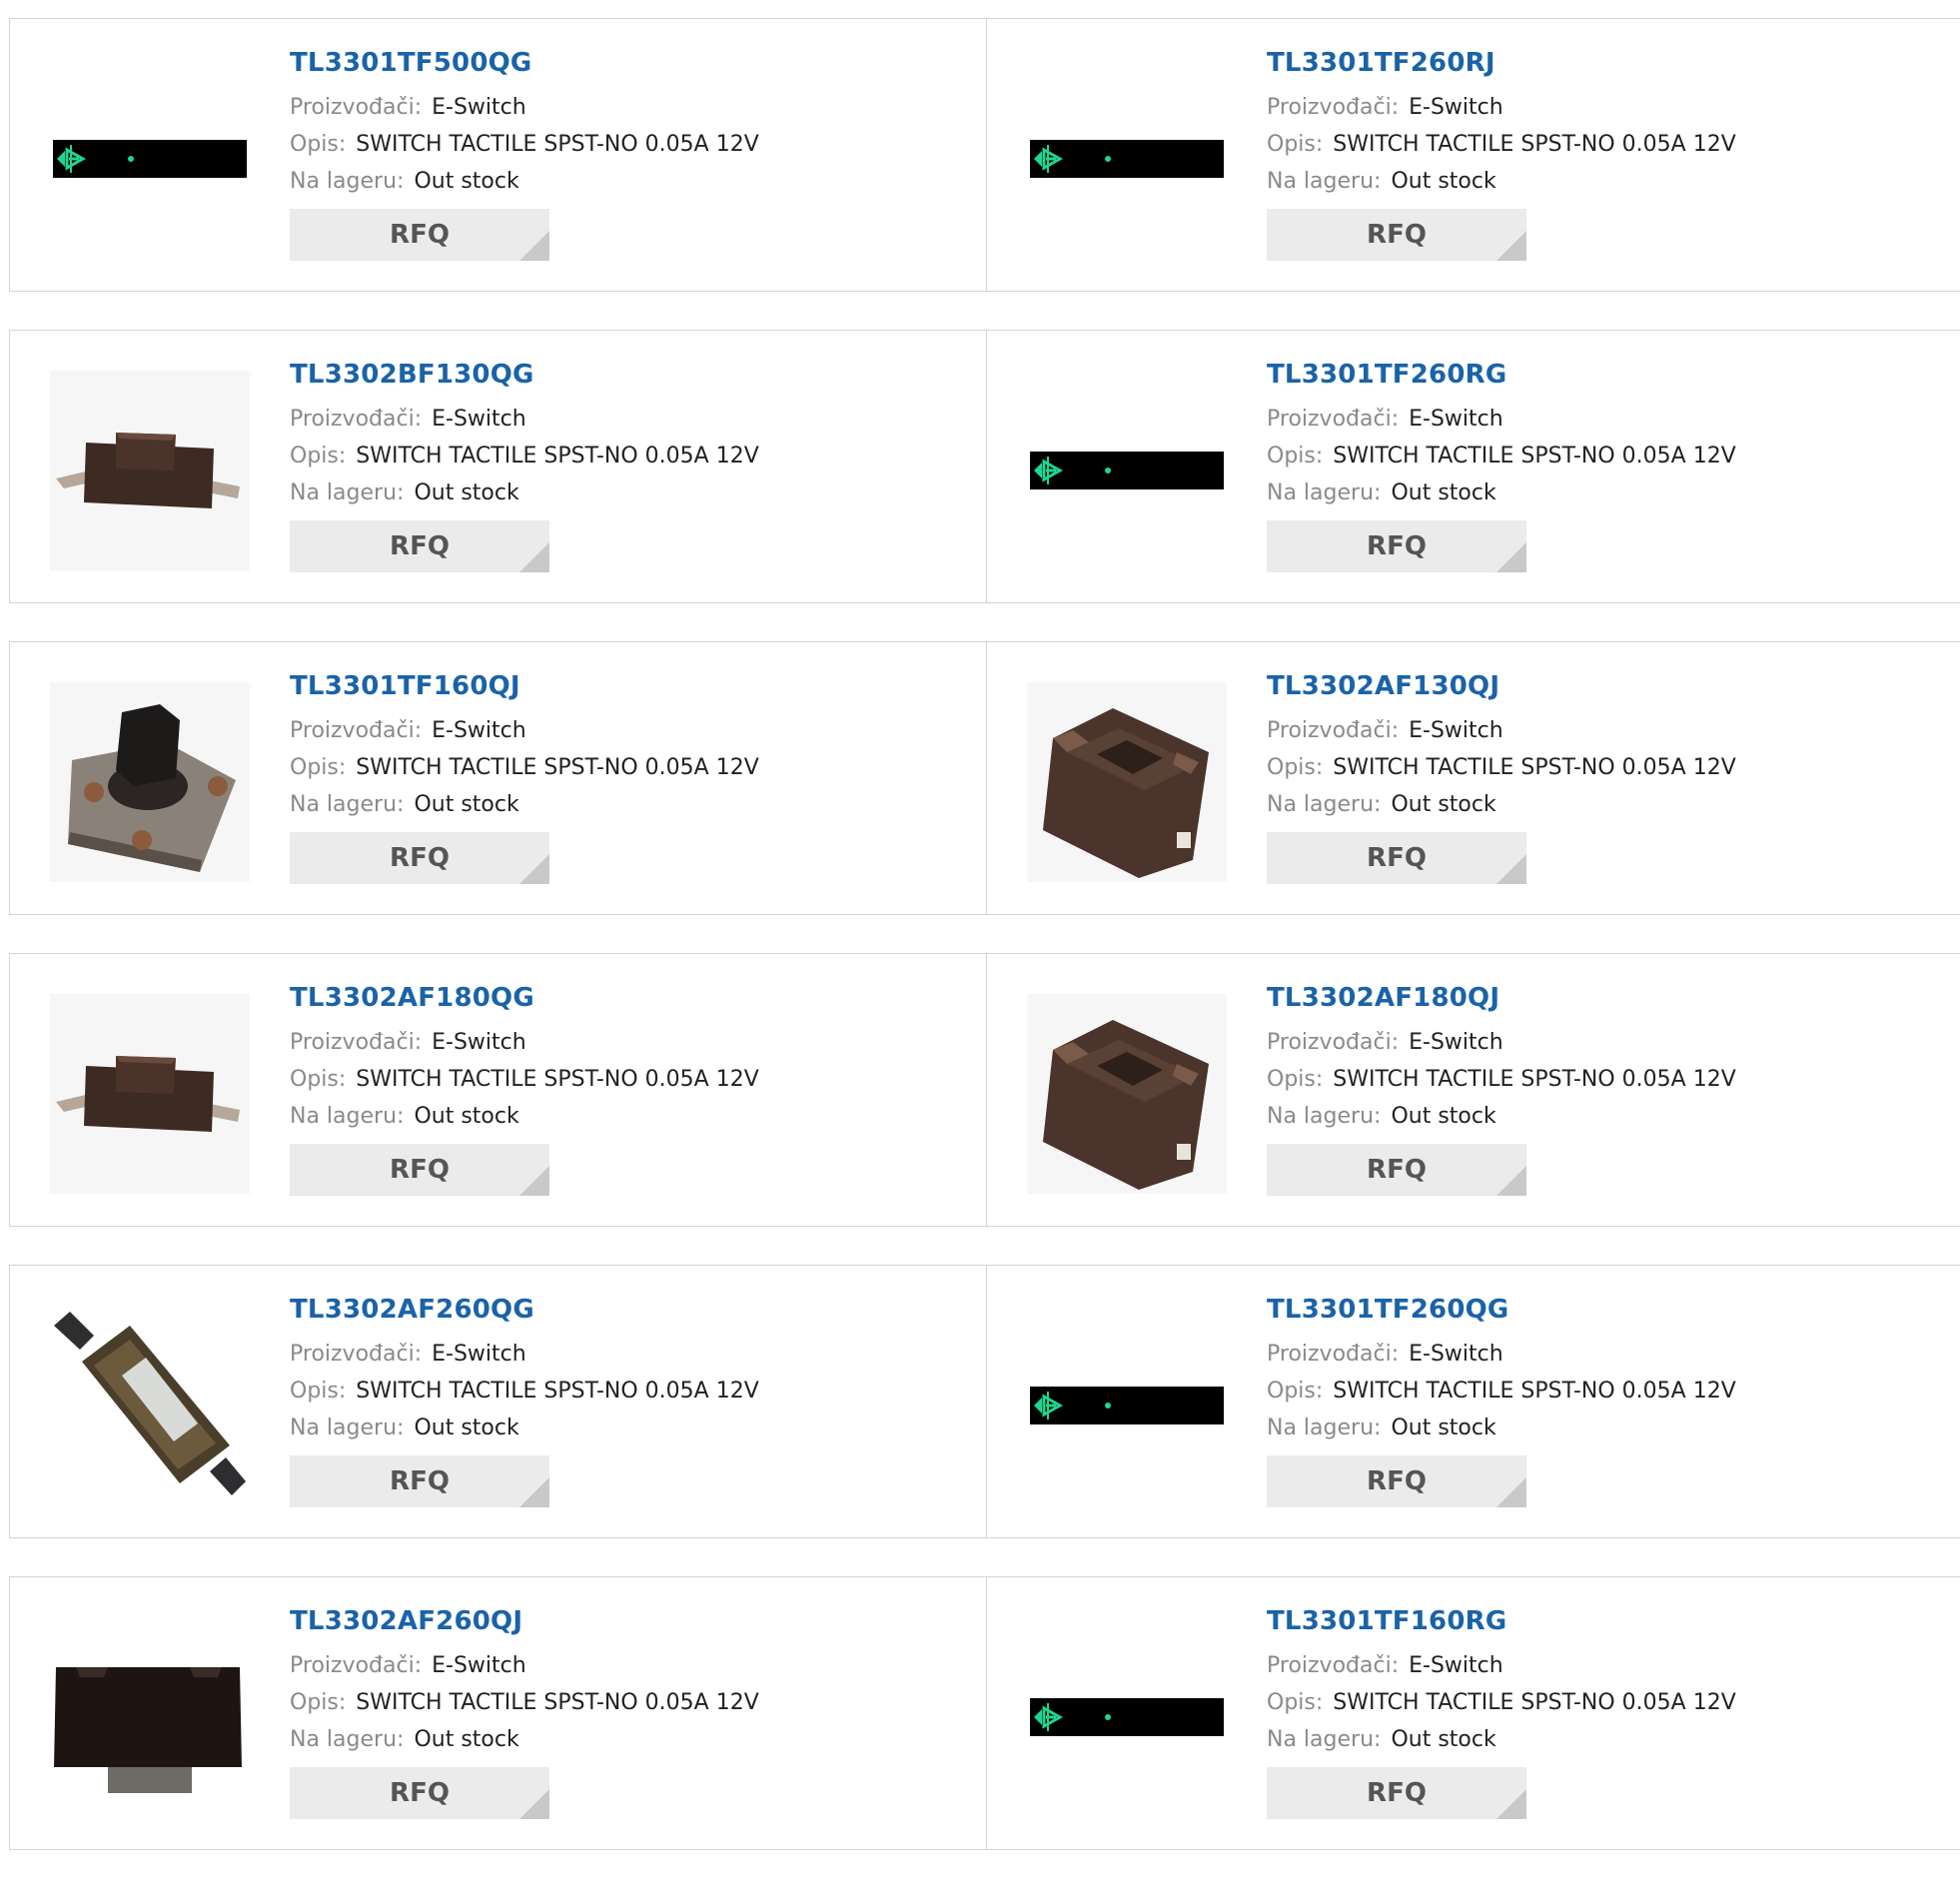 The image size is (1960, 1888). What do you see at coordinates (633, 1310) in the screenshot?
I see `part-number-link: TL3302AF260QG` at bounding box center [633, 1310].